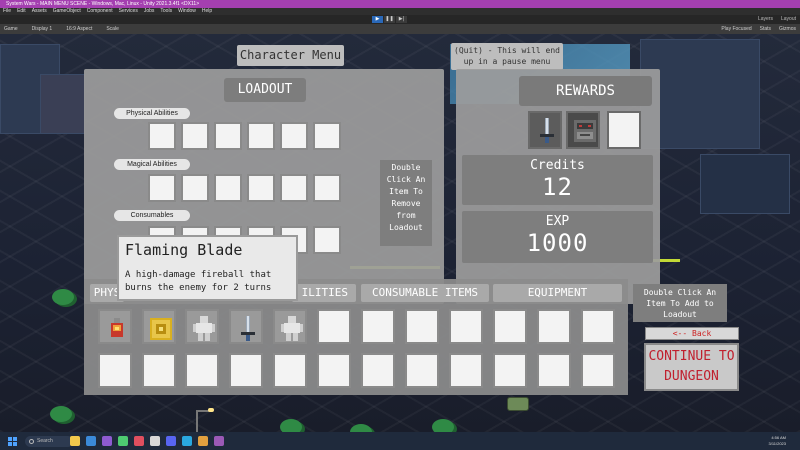 Image resolution: width=800 pixels, height=450 pixels. What do you see at coordinates (557, 187) in the screenshot?
I see `credits-value: 12` at bounding box center [557, 187].